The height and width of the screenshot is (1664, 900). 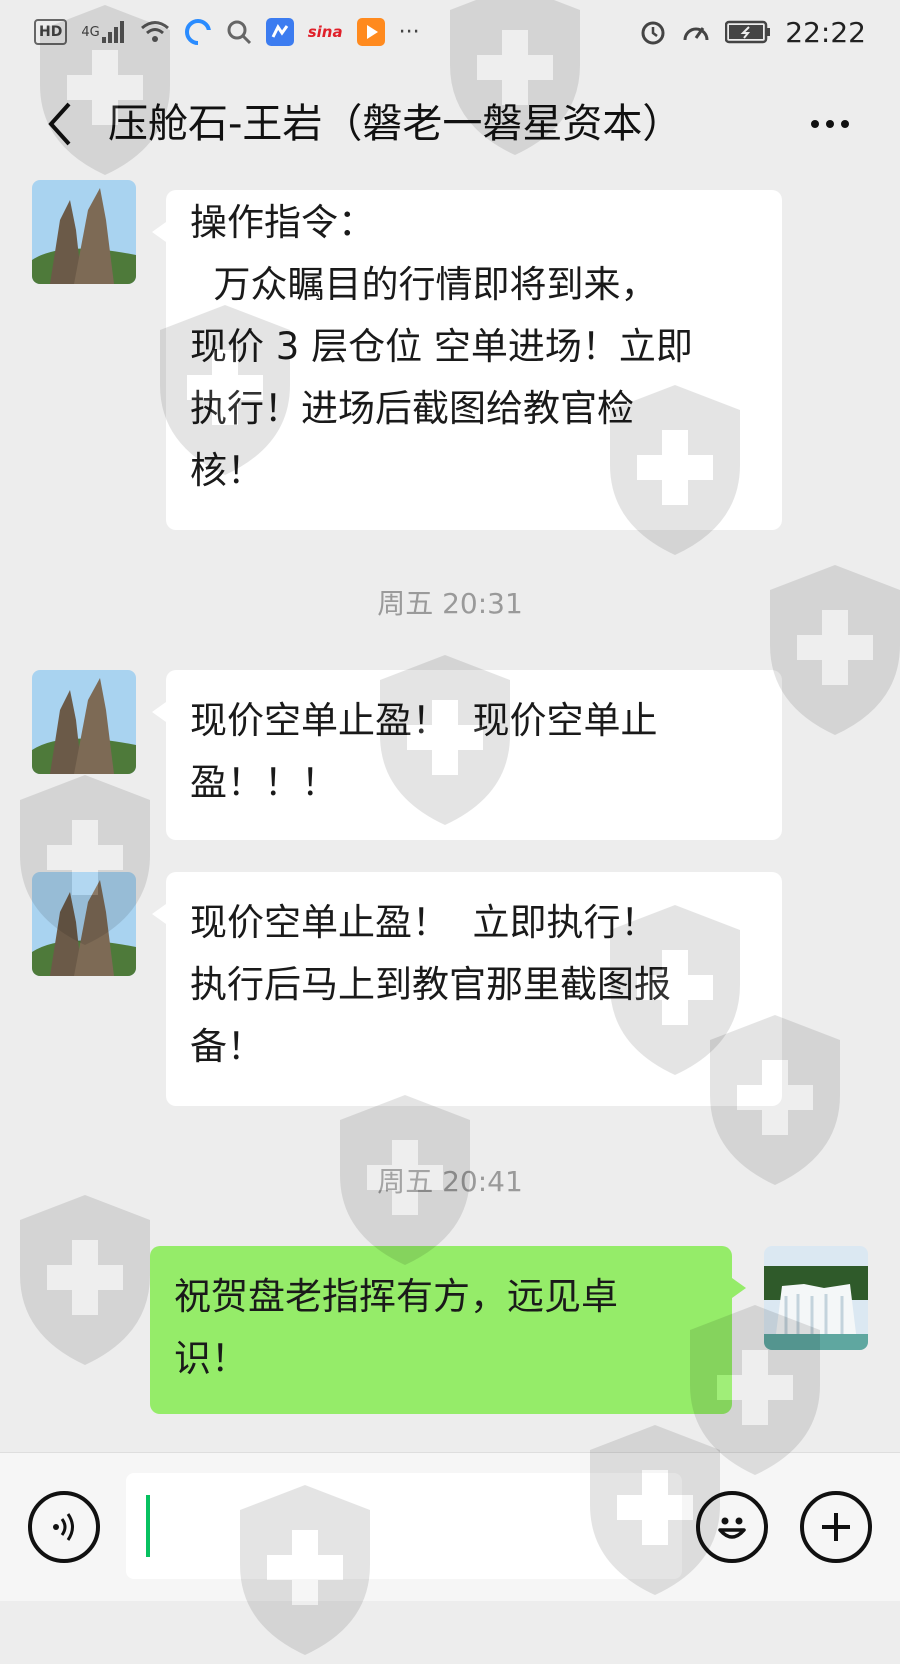 I want to click on search-icon, so click(x=239, y=32).